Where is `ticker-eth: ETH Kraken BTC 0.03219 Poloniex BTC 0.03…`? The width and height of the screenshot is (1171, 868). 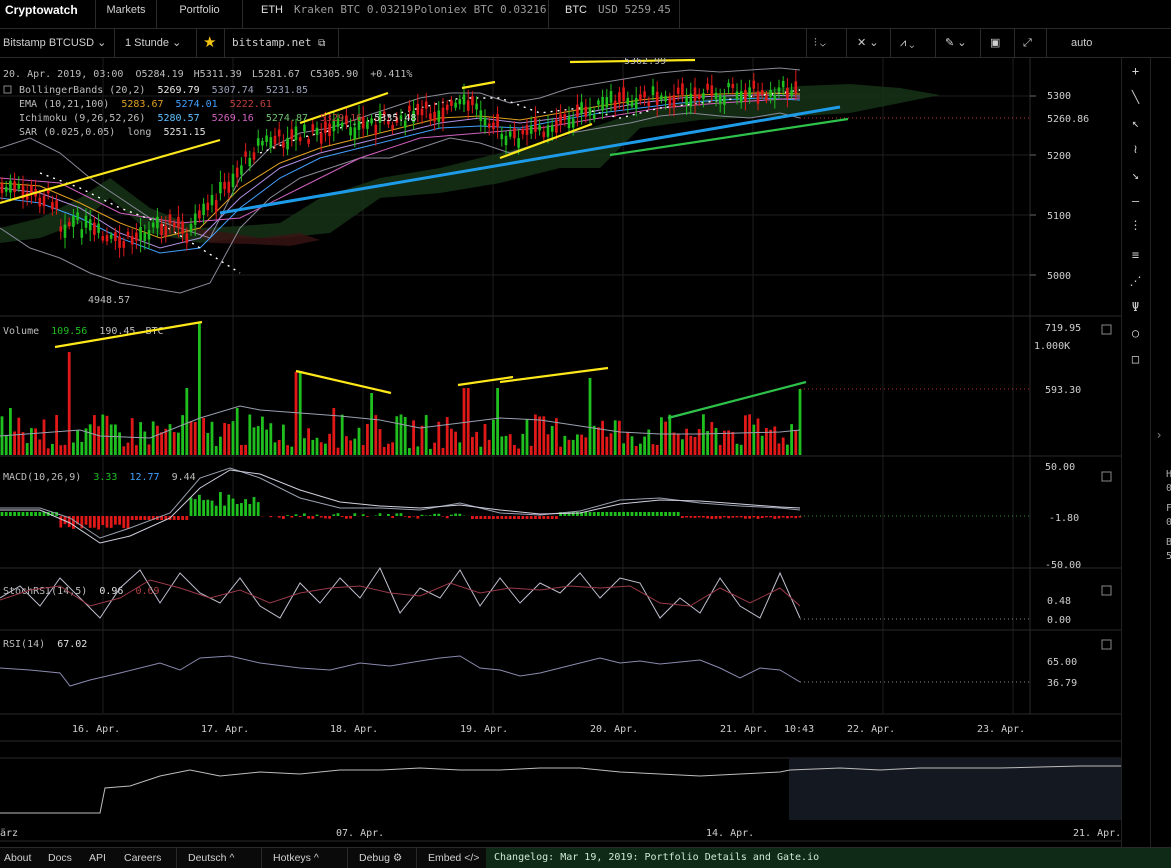 ticker-eth: ETH Kraken BTC 0.03219 Poloniex BTC 0.03… is located at coordinates (396, 14).